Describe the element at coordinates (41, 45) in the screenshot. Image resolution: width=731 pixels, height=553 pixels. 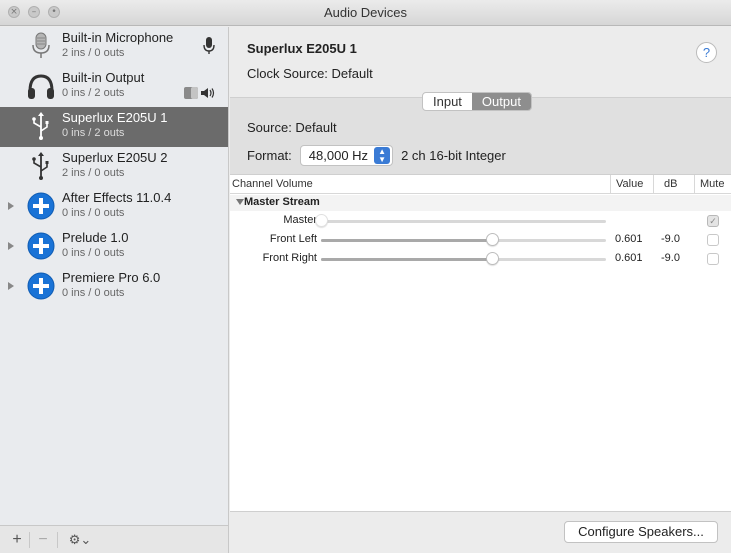
I see `microphone-icon` at that location.